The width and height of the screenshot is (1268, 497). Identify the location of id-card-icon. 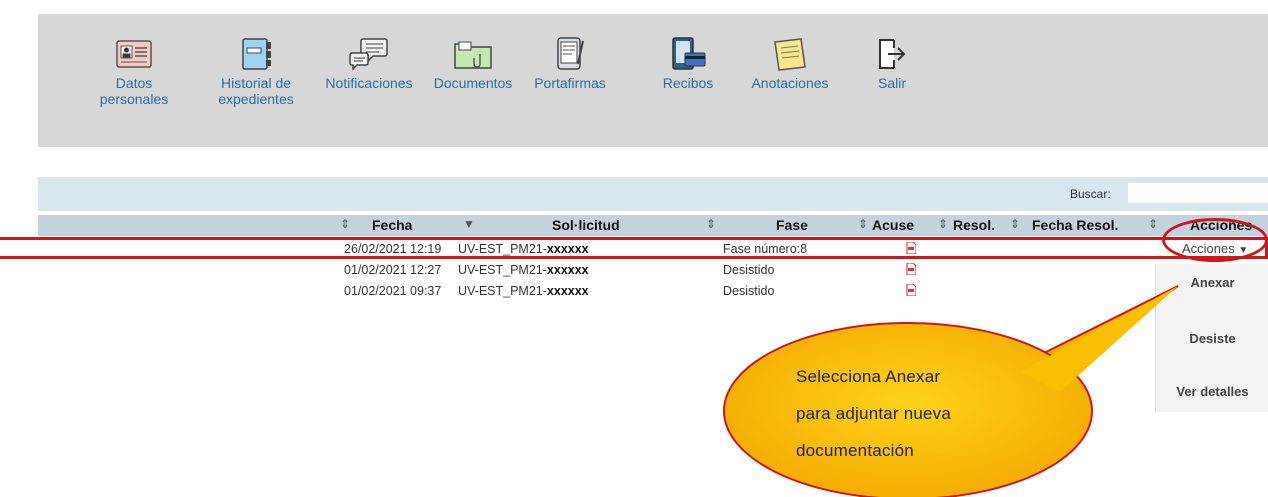
(134, 54).